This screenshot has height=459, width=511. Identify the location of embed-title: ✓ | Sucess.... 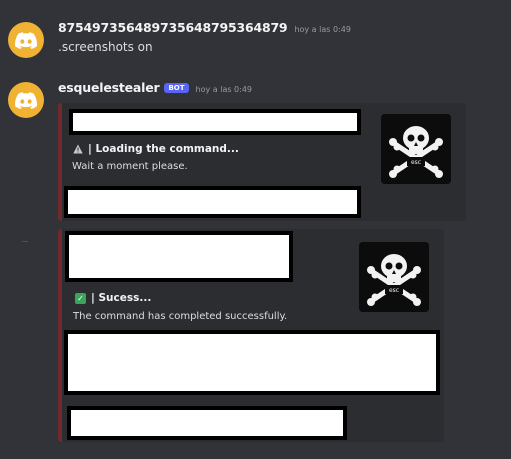
(113, 298).